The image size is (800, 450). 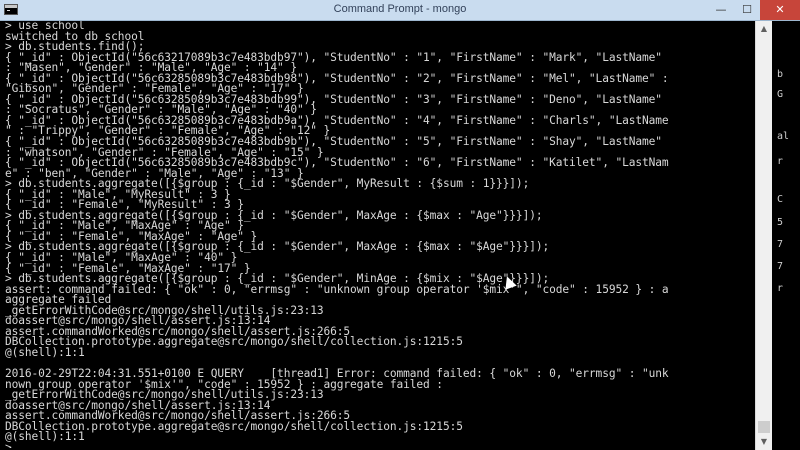 What do you see at coordinates (780, 10) in the screenshot?
I see `close-button: ✕` at bounding box center [780, 10].